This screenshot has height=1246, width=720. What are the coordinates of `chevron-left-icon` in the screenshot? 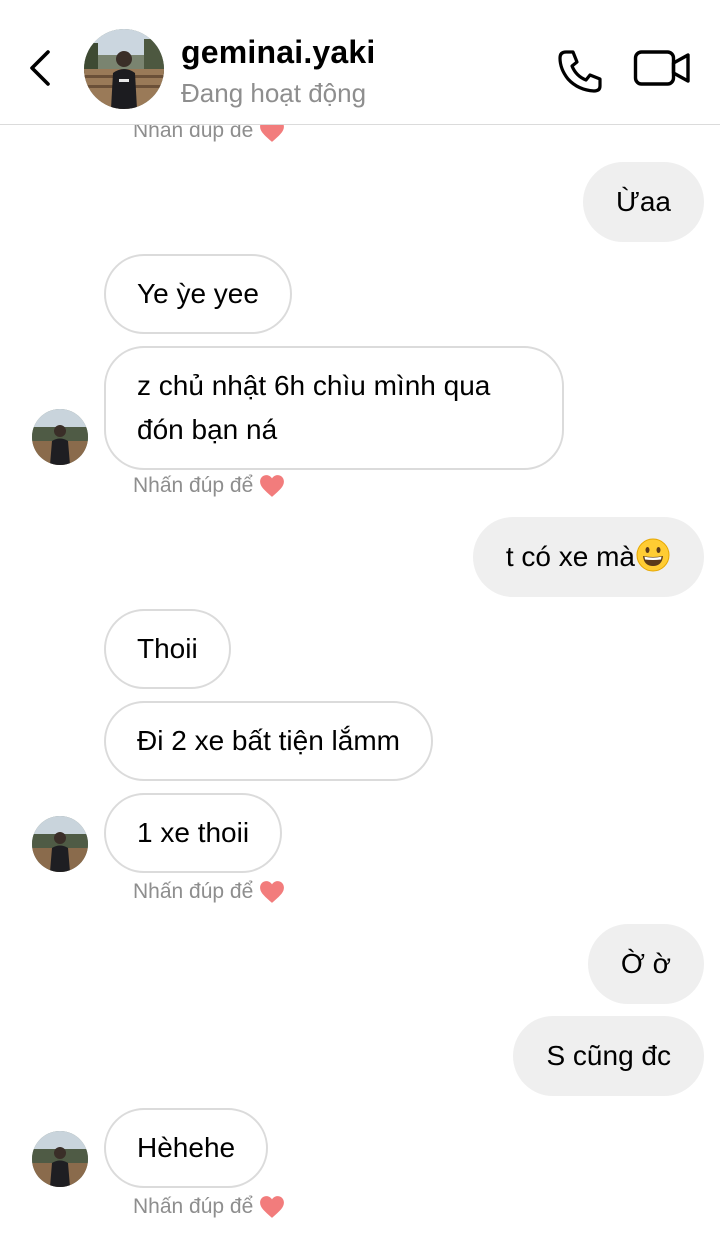 It's located at (42, 68).